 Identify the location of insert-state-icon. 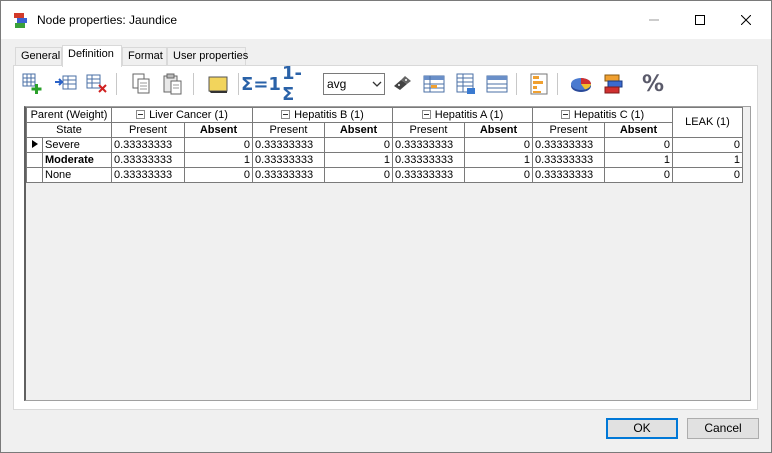
(66, 82).